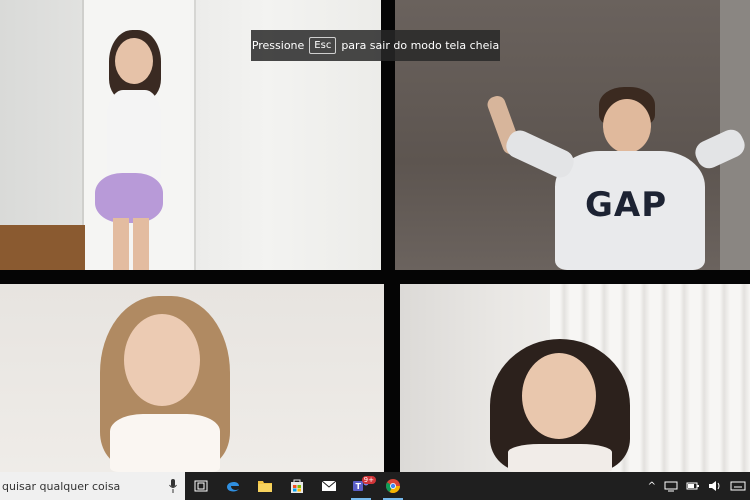 The height and width of the screenshot is (500, 750). Describe the element at coordinates (715, 486) in the screenshot. I see `volume-icon` at that location.